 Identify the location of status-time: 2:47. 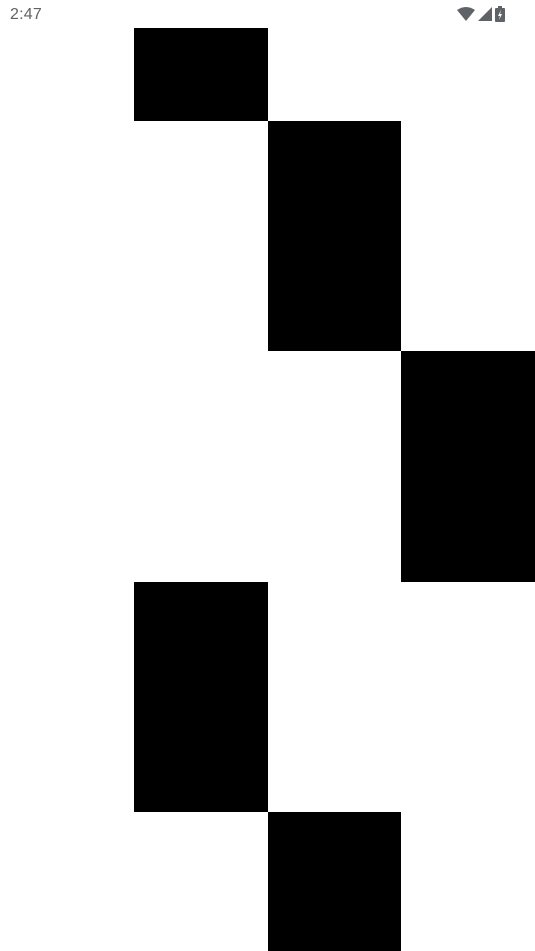
(26, 14).